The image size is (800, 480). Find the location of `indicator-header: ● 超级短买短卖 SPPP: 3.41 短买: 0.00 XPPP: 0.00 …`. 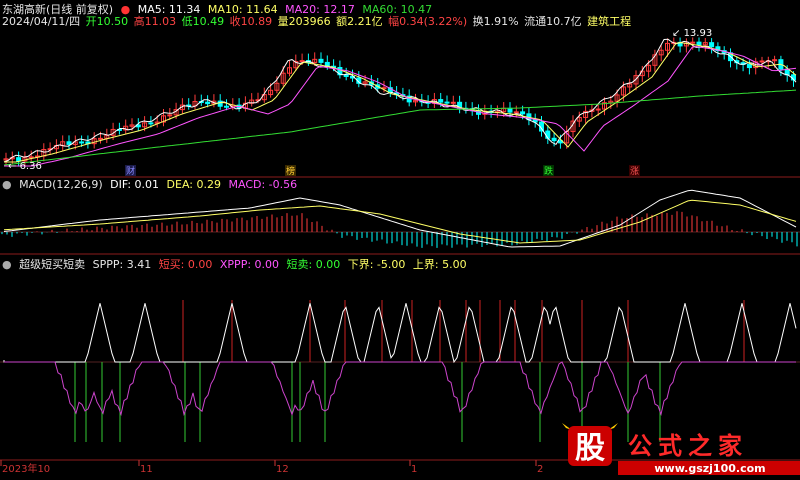

indicator-header: ● 超级短买短卖 SPPP: 3.41 短买: 0.00 XPPP: 0.00 … is located at coordinates (236, 264).